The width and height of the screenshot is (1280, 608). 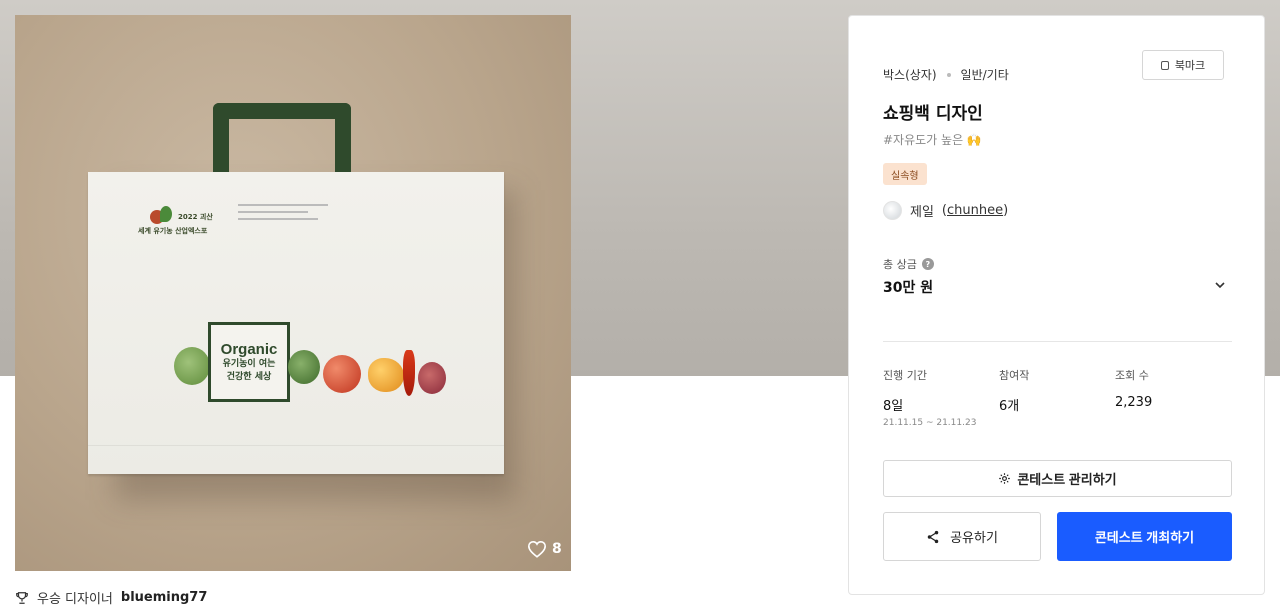 I want to click on like-button: 8, so click(x=544, y=549).